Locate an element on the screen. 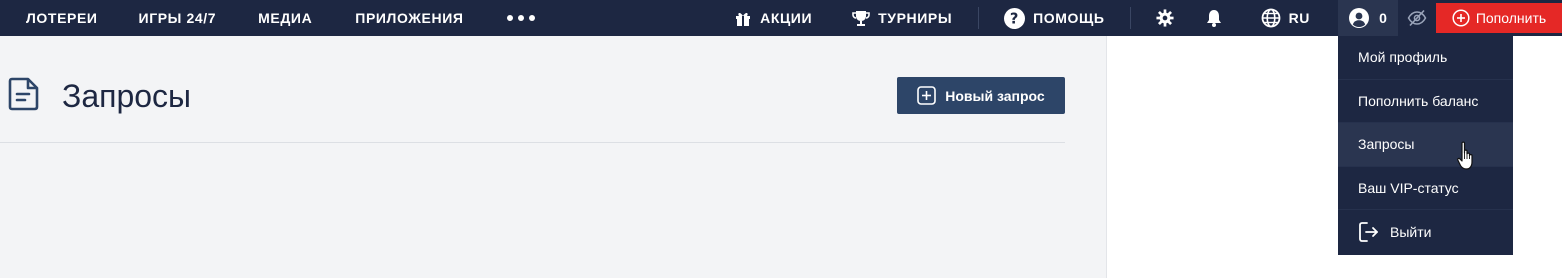 This screenshot has height=278, width=1562. help-label: ПОМОЩЬ is located at coordinates (1069, 18).